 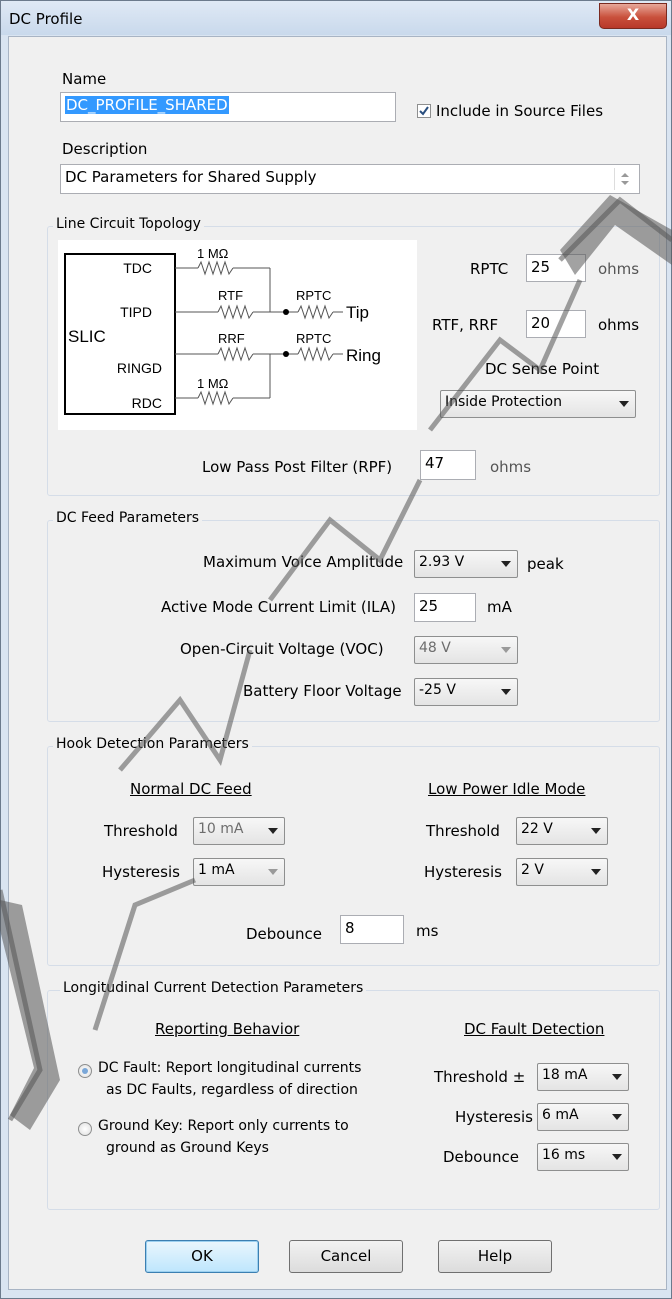 What do you see at coordinates (448, 465) in the screenshot?
I see `rpf-field: 47` at bounding box center [448, 465].